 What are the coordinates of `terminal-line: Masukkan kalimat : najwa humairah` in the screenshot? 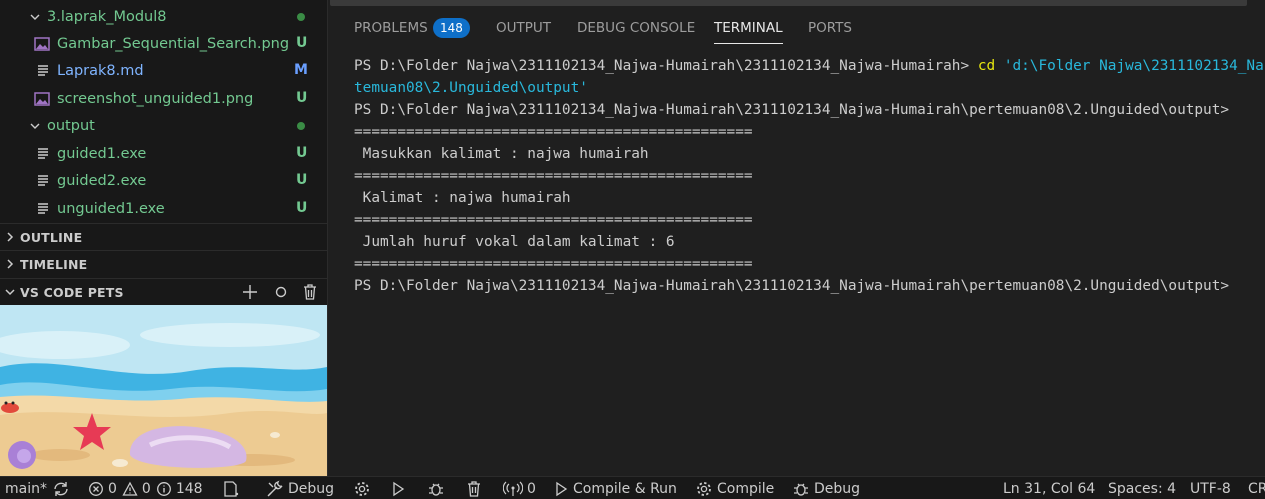 It's located at (501, 154).